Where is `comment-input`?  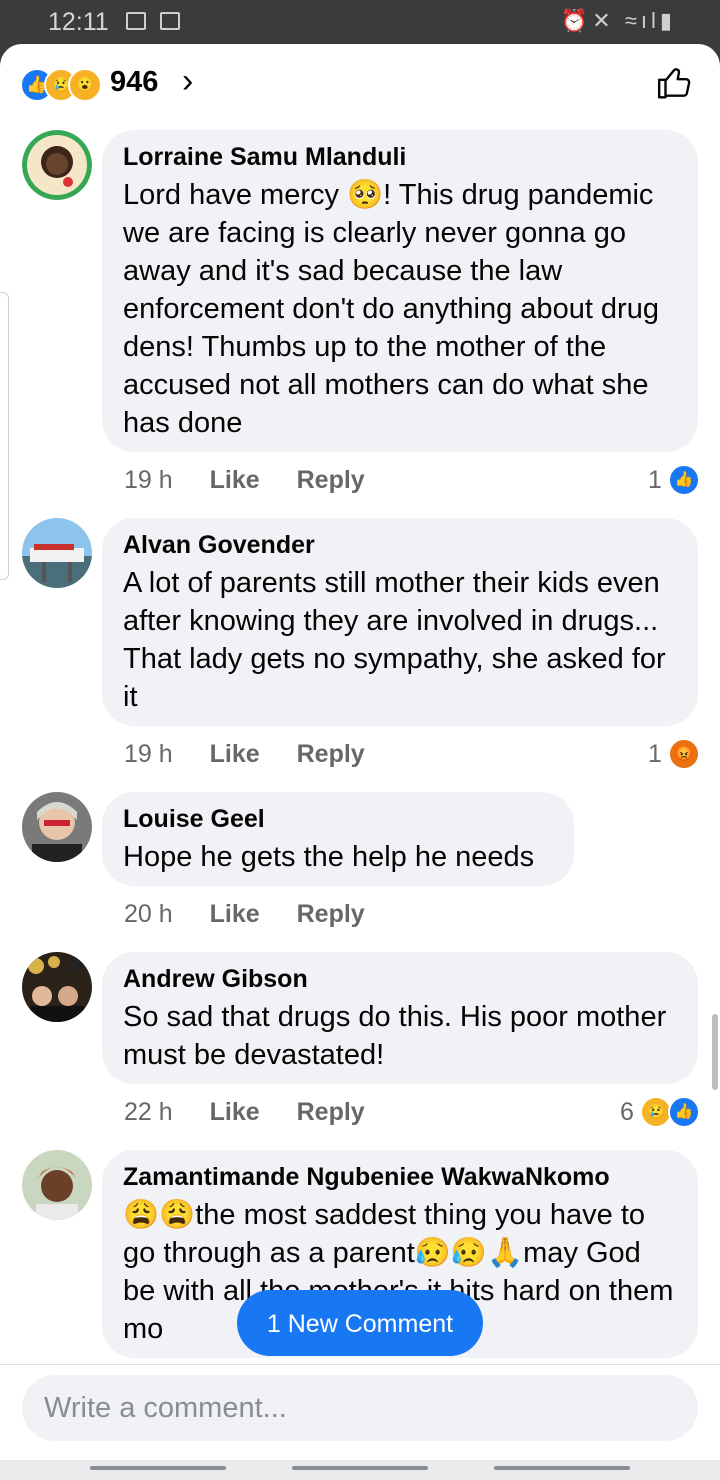 comment-input is located at coordinates (360, 1408).